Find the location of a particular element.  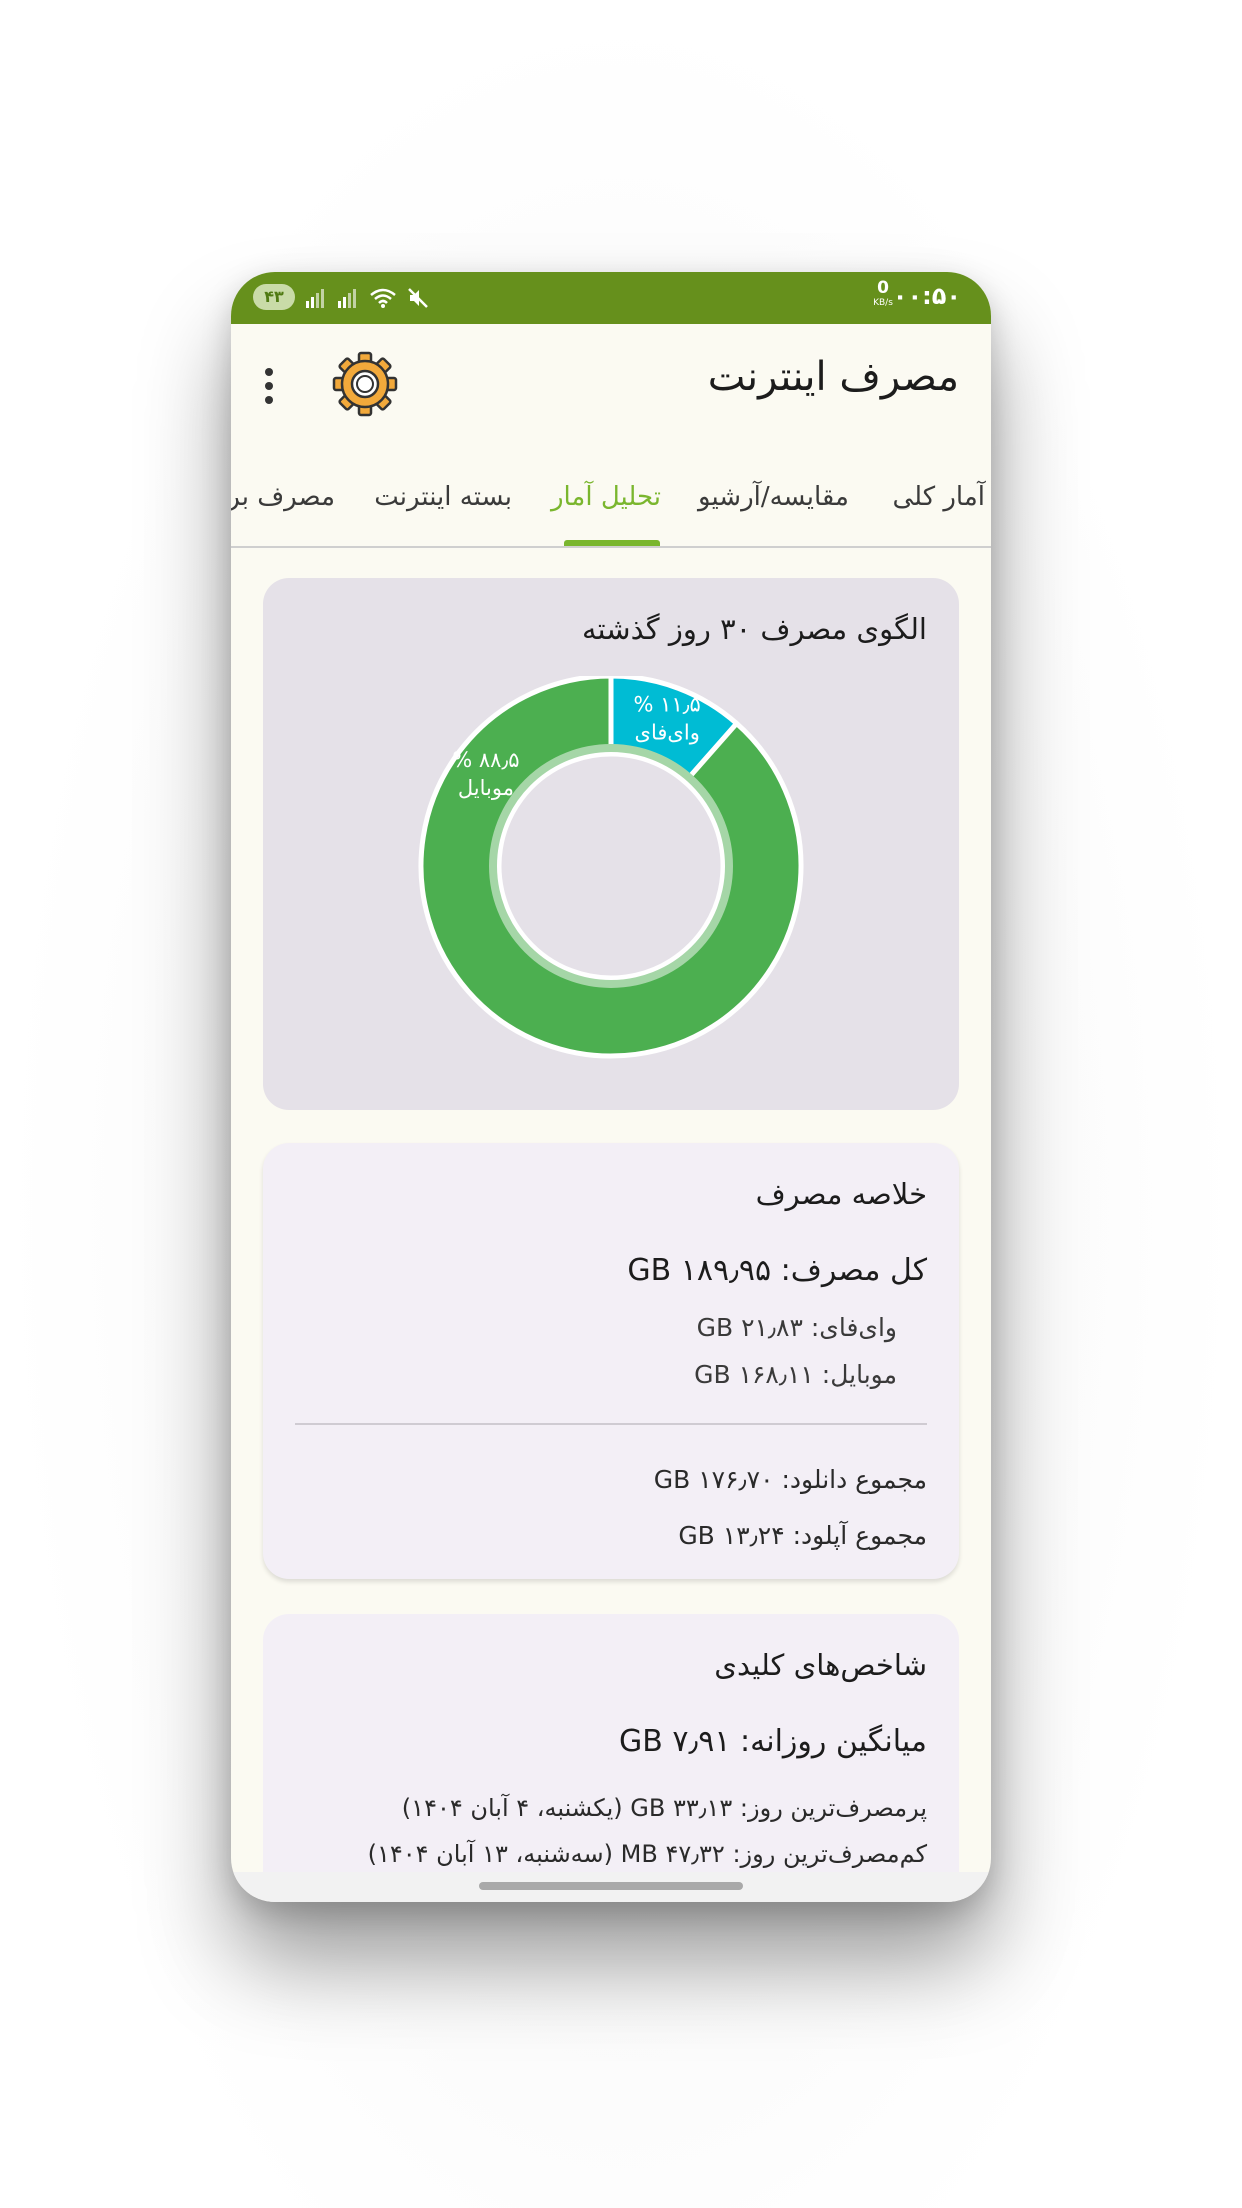

tab-compare-archive: مقایسه/آرشیو is located at coordinates (773, 497).